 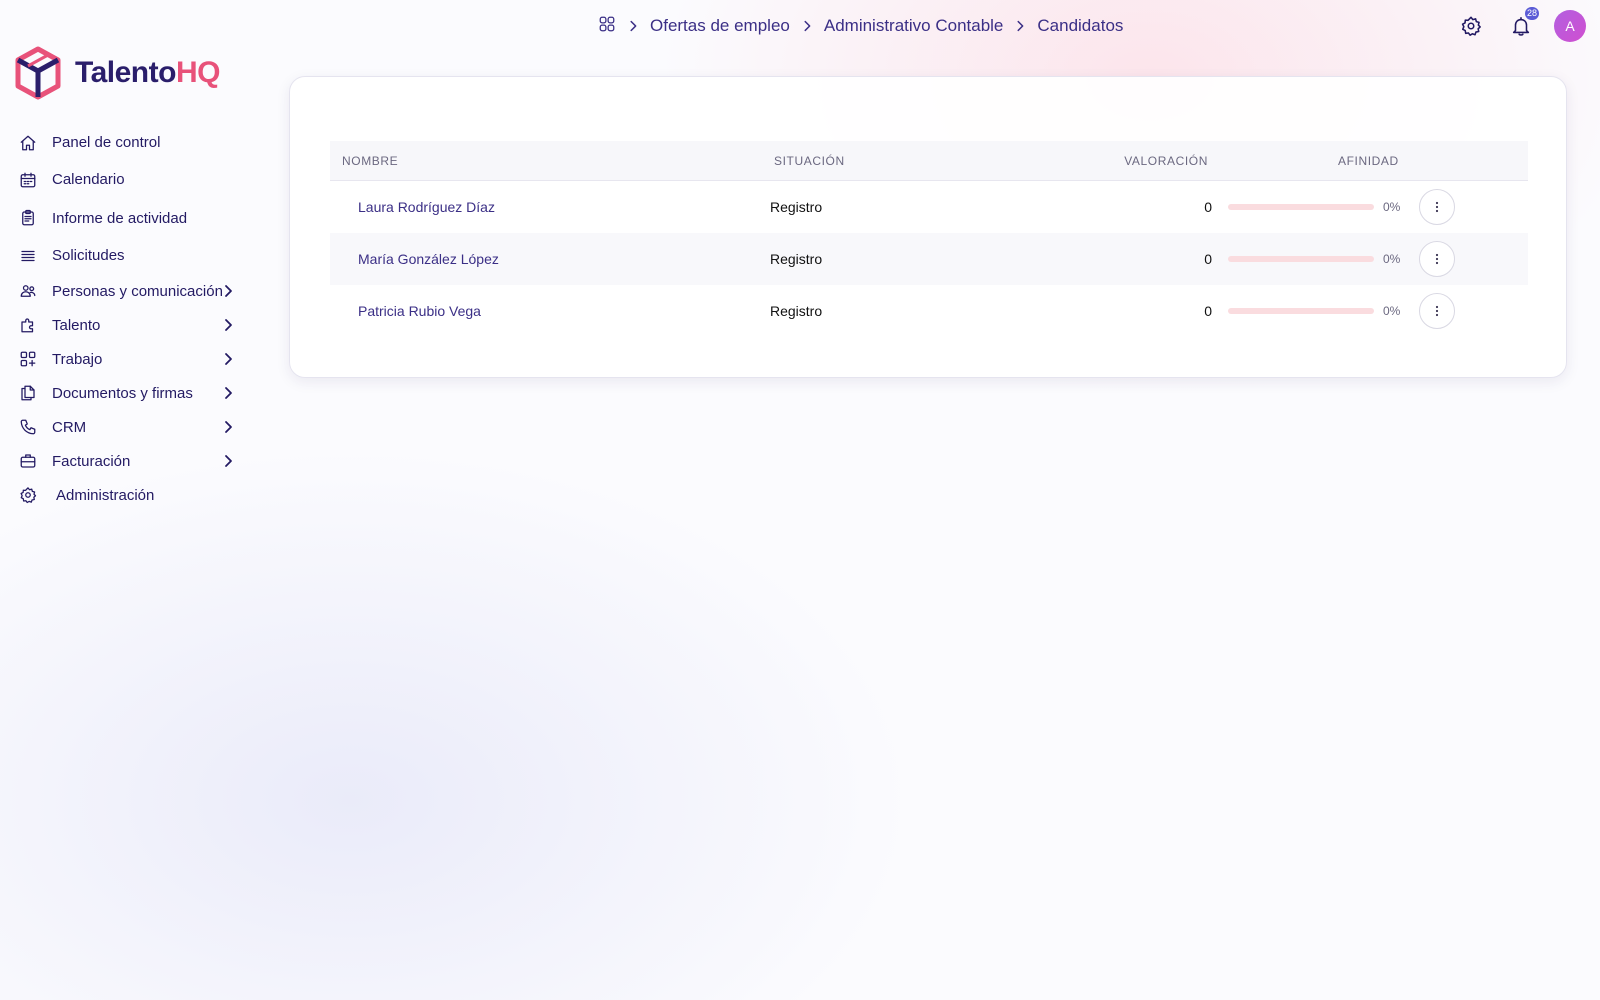 What do you see at coordinates (38, 73) in the screenshot?
I see `cube-logo-icon` at bounding box center [38, 73].